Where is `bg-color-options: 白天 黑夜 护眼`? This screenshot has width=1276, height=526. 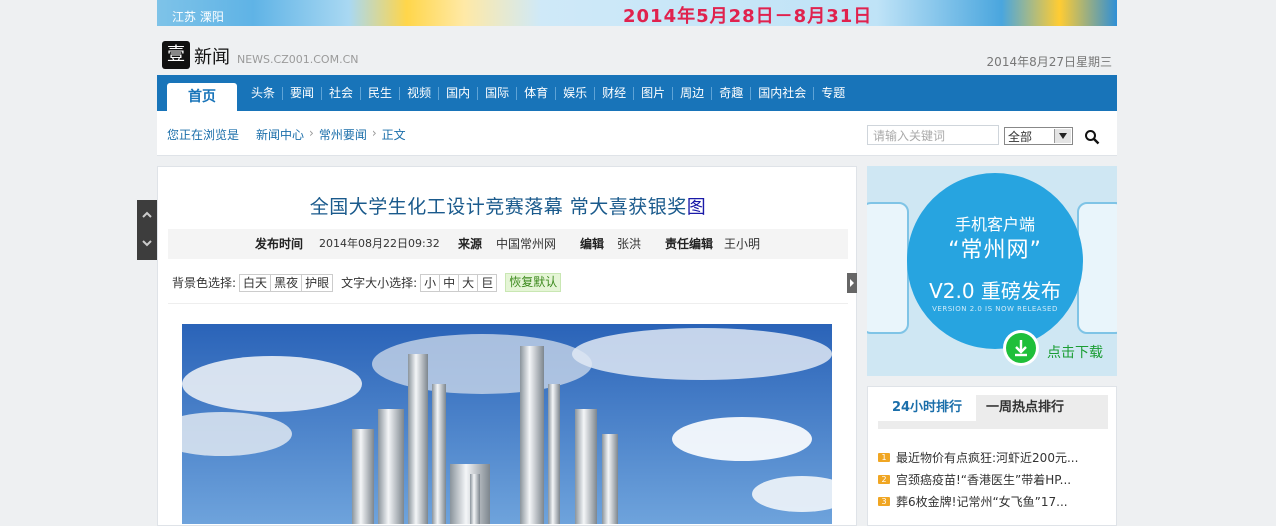
bg-color-options: 白天 黑夜 护眼 is located at coordinates (286, 282).